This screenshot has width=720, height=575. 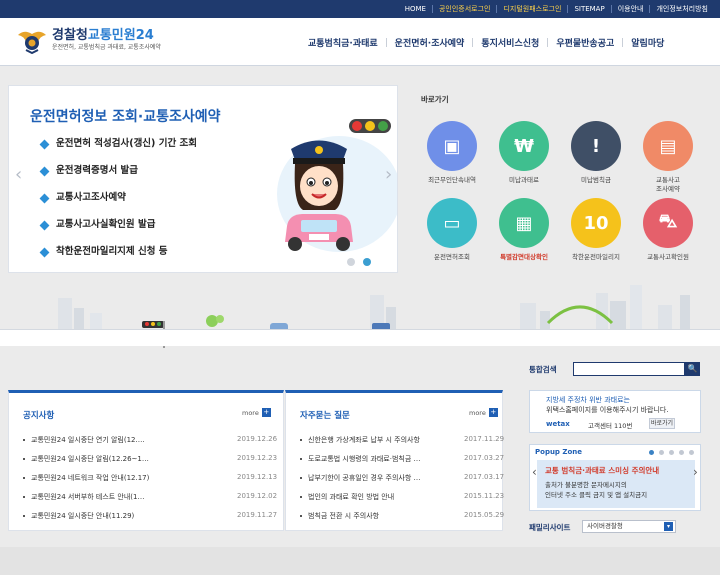 I want to click on home-link: HOME, so click(x=415, y=9).